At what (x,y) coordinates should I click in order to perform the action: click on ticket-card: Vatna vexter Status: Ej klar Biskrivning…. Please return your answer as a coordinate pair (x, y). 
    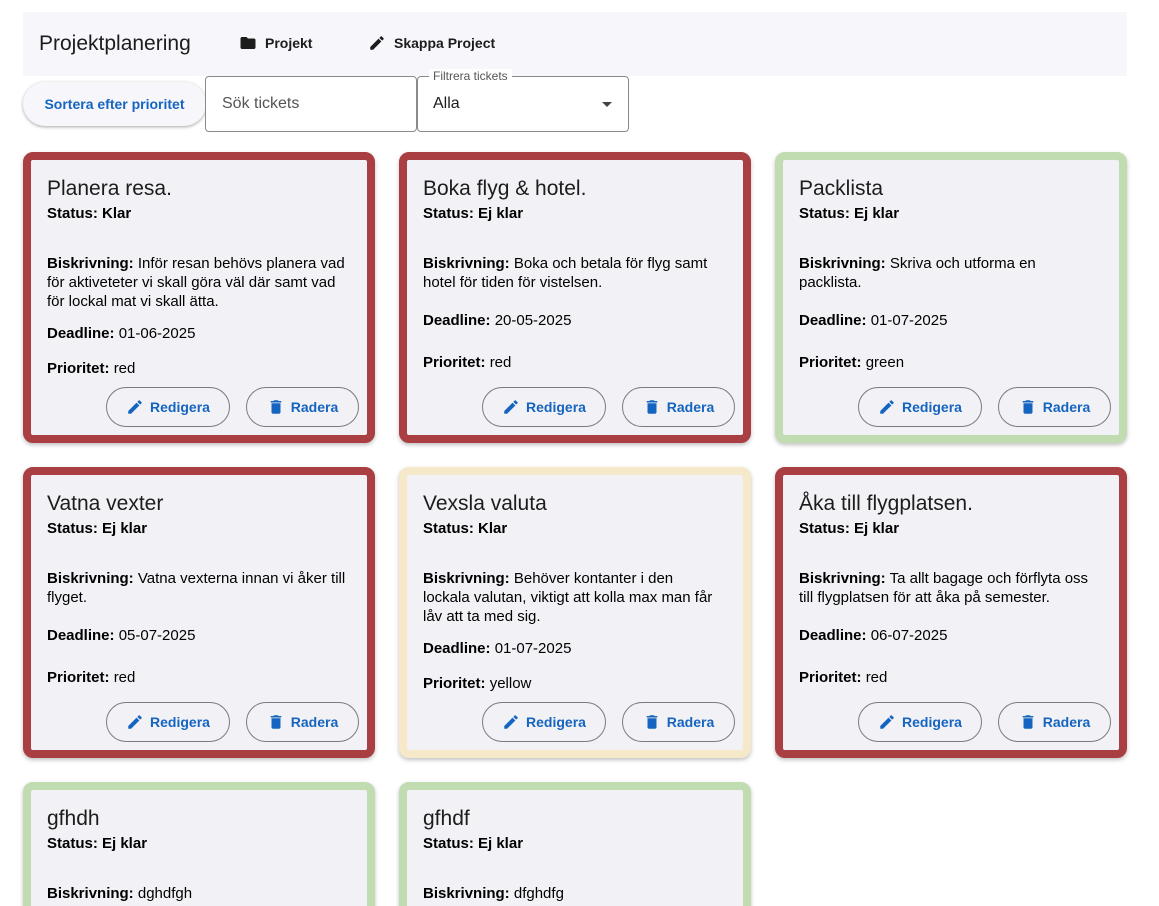
    Looking at the image, I should click on (199, 612).